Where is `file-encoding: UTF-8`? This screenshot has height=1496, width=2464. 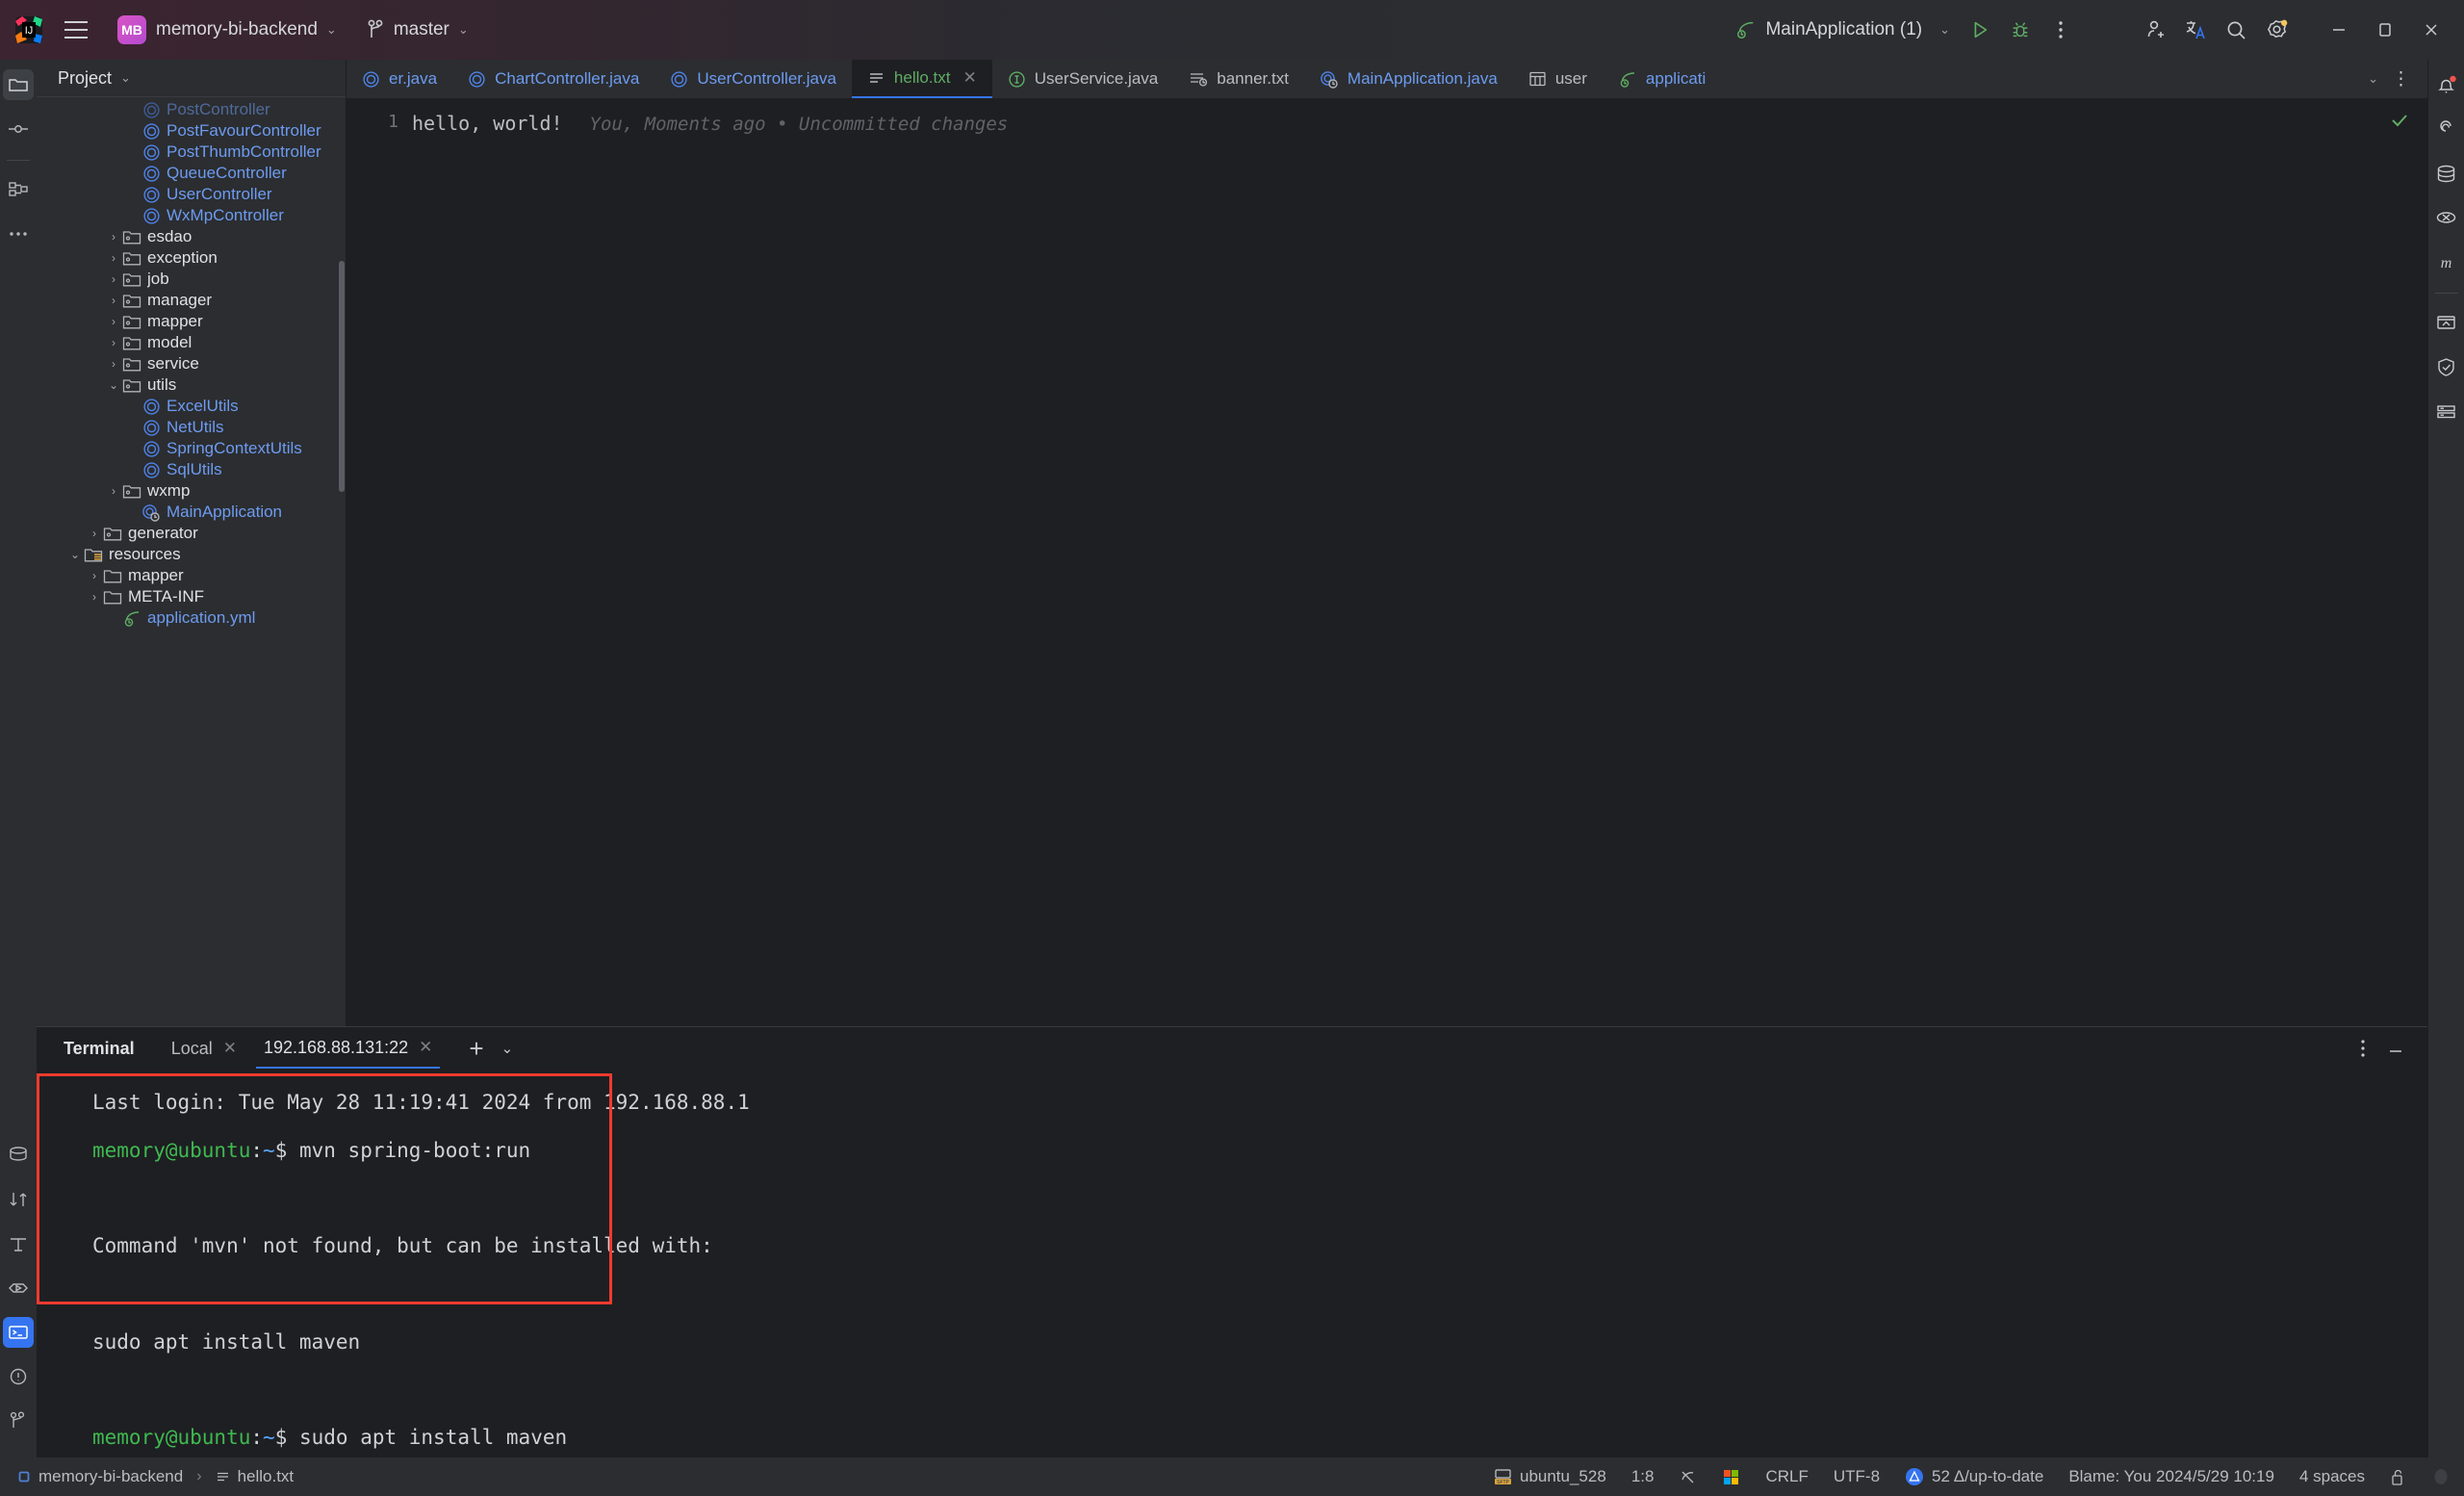
file-encoding: UTF-8 is located at coordinates (1857, 1477).